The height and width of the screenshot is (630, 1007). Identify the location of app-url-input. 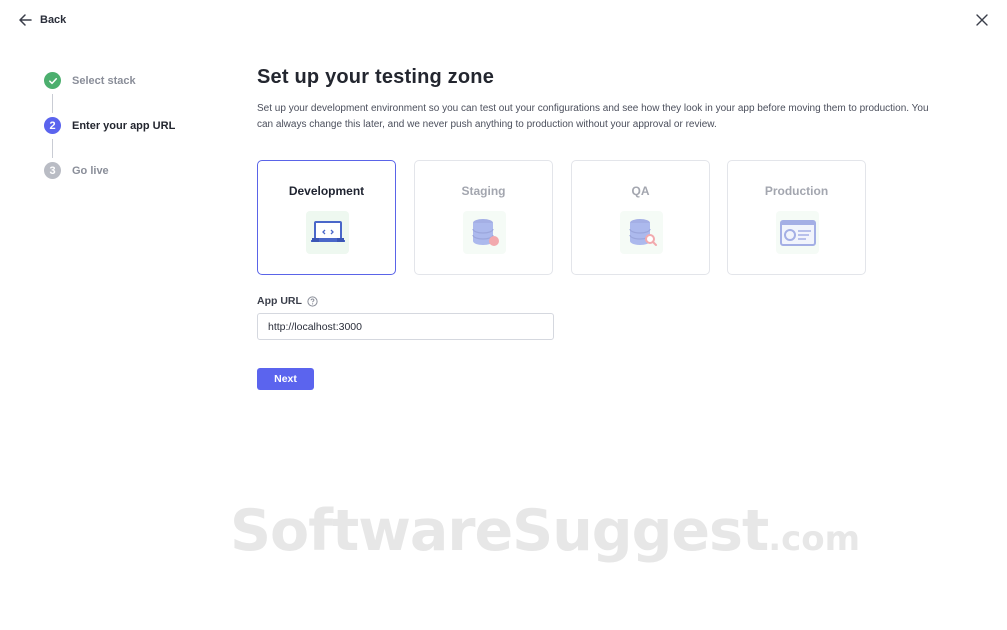
(405, 326).